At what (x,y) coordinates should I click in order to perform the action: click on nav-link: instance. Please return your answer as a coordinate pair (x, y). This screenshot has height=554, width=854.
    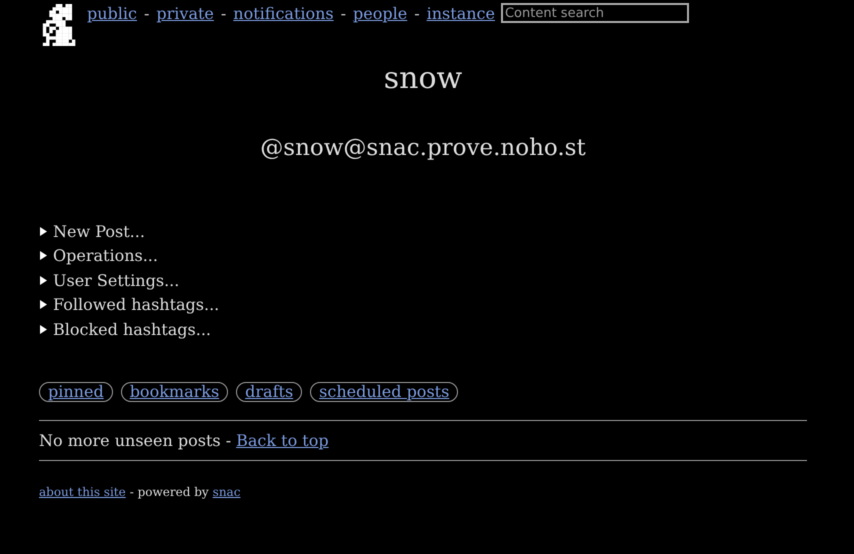
    Looking at the image, I should click on (460, 13).